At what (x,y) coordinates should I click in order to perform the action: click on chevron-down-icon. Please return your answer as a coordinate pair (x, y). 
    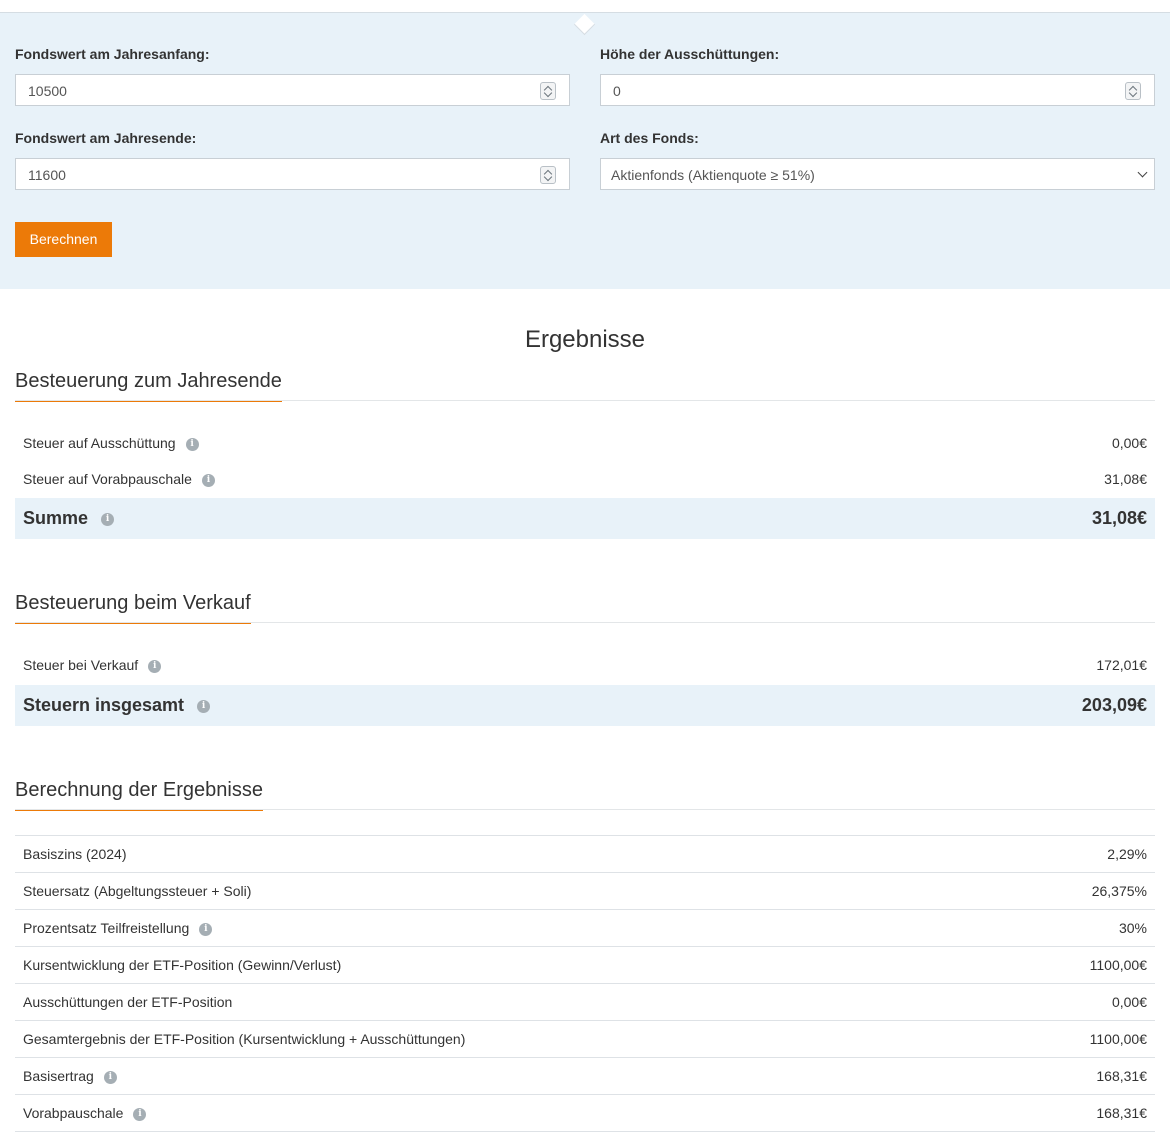
    Looking at the image, I should click on (1142, 172).